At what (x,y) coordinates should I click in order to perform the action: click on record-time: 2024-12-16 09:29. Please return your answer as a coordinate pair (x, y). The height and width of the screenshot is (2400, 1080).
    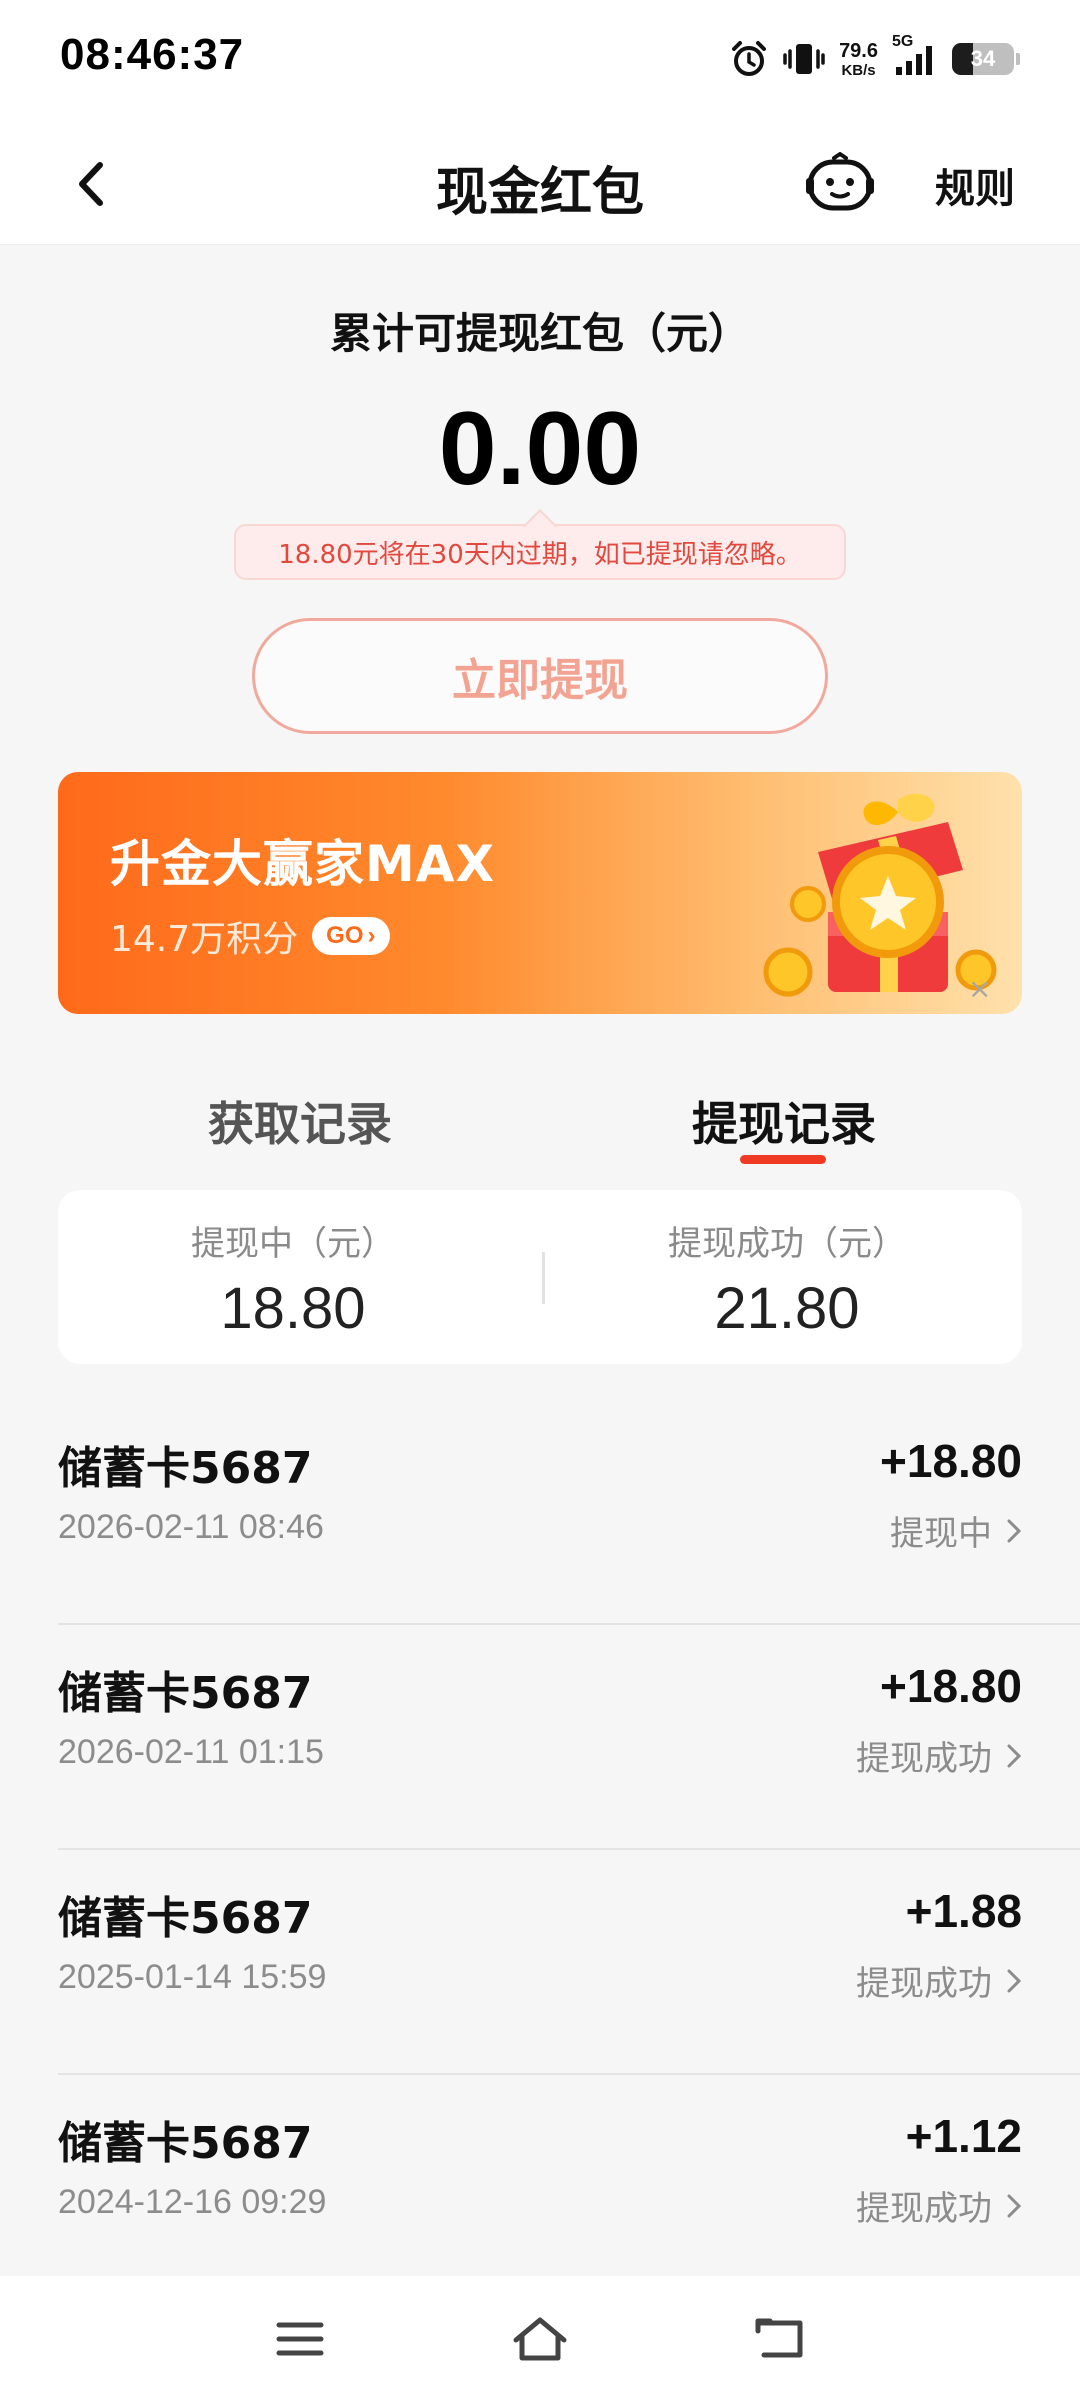
    Looking at the image, I should click on (192, 2202).